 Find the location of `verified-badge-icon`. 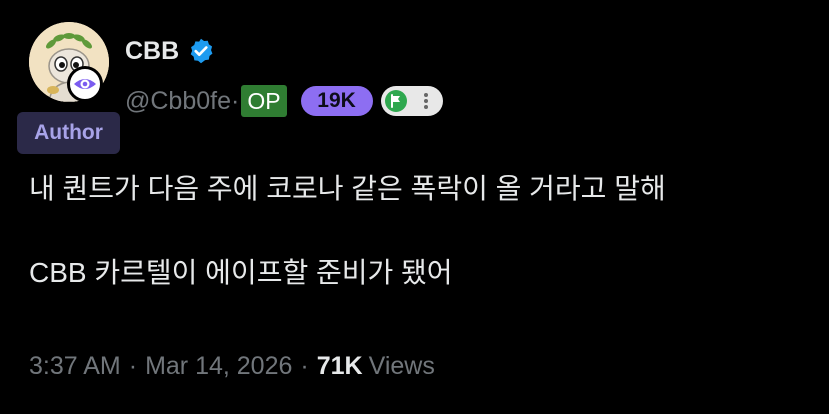

verified-badge-icon is located at coordinates (201, 51).